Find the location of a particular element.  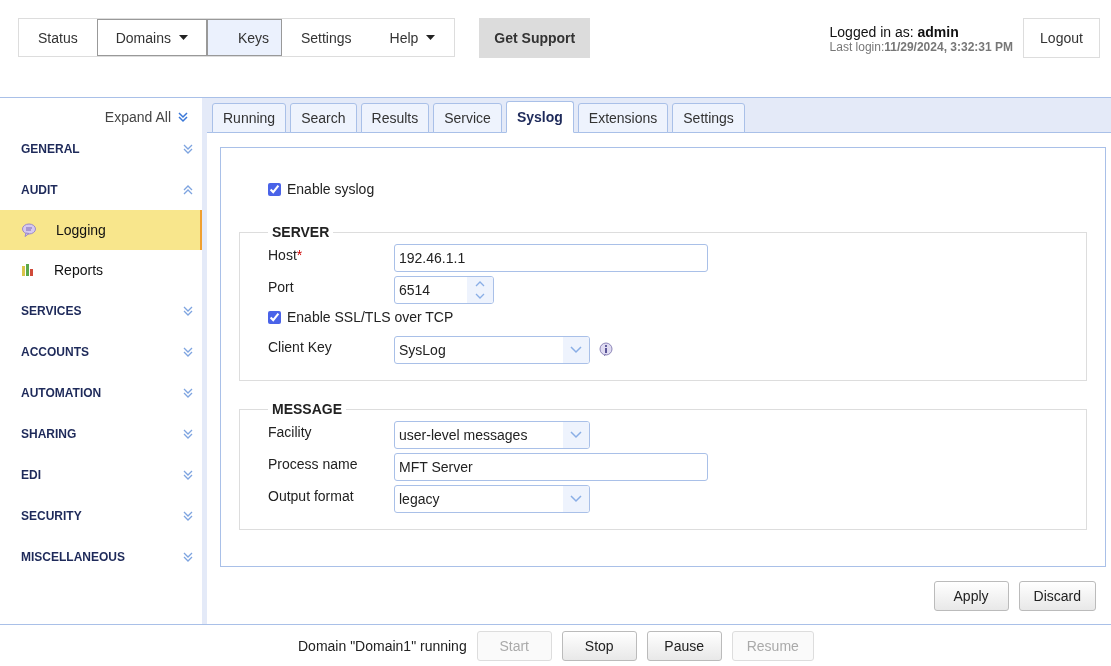

tab: Search is located at coordinates (323, 118).